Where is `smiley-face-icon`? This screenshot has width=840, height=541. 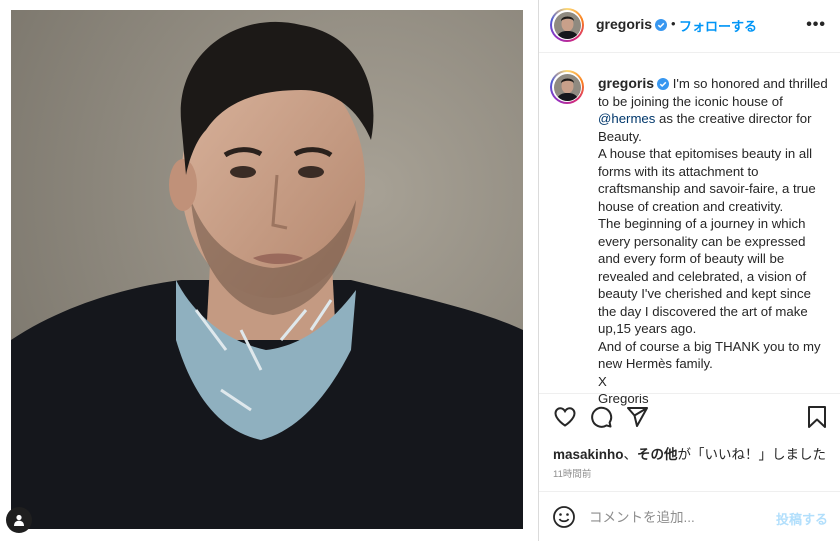 smiley-face-icon is located at coordinates (564, 517).